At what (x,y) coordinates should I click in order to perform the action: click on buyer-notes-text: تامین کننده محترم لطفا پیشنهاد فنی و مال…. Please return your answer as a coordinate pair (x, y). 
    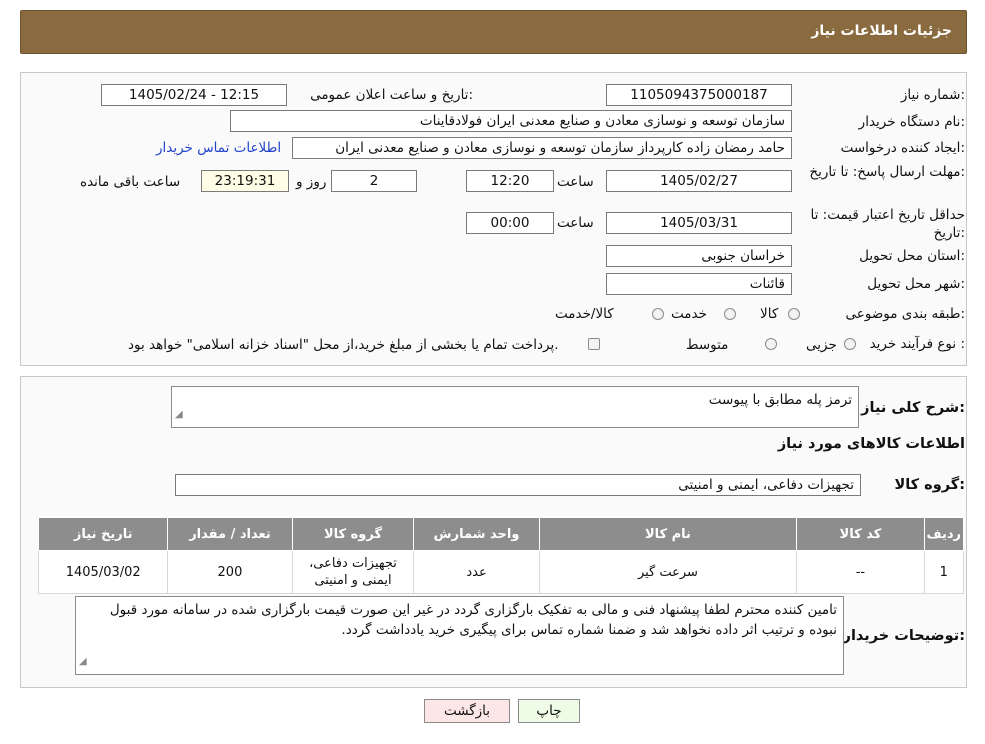
    Looking at the image, I should click on (473, 620).